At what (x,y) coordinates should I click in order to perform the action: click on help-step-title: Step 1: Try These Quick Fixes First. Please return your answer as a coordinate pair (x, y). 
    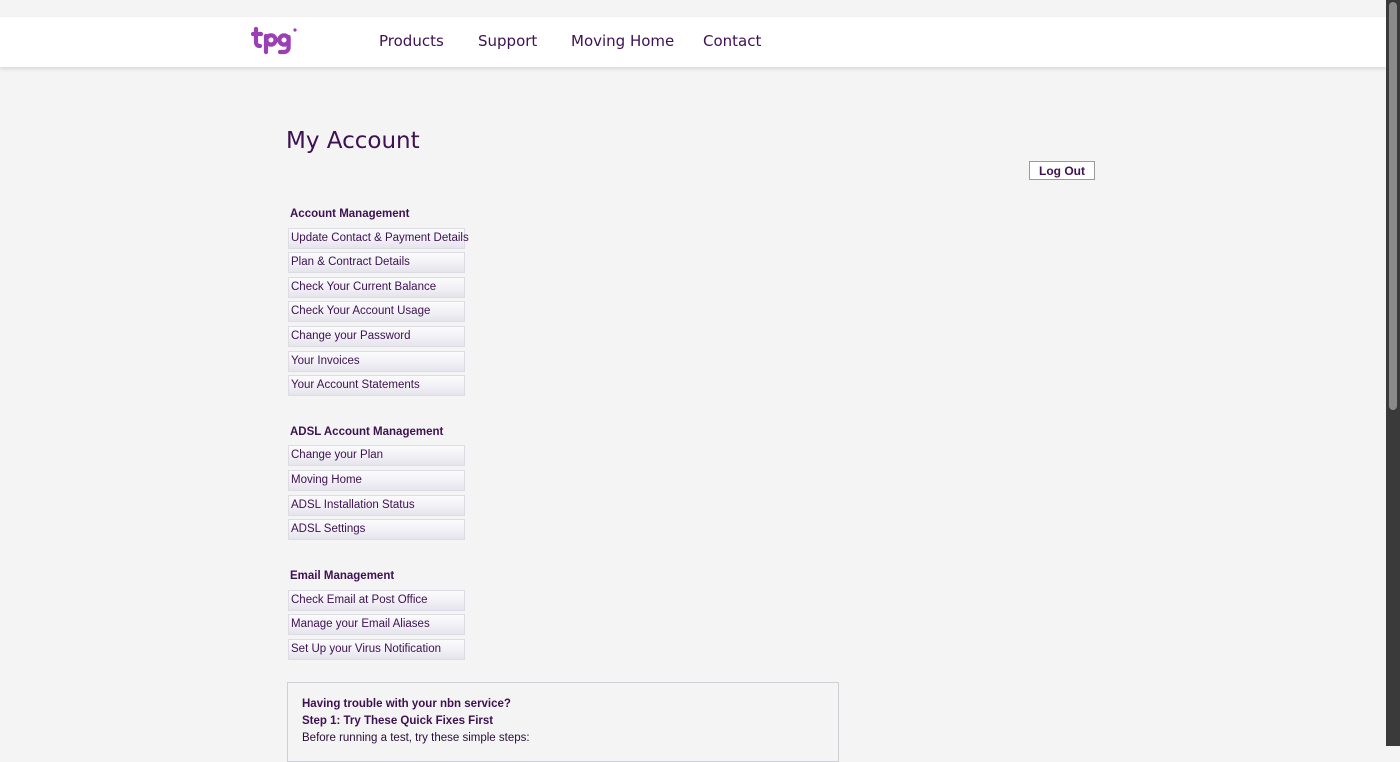
    Looking at the image, I should click on (398, 721).